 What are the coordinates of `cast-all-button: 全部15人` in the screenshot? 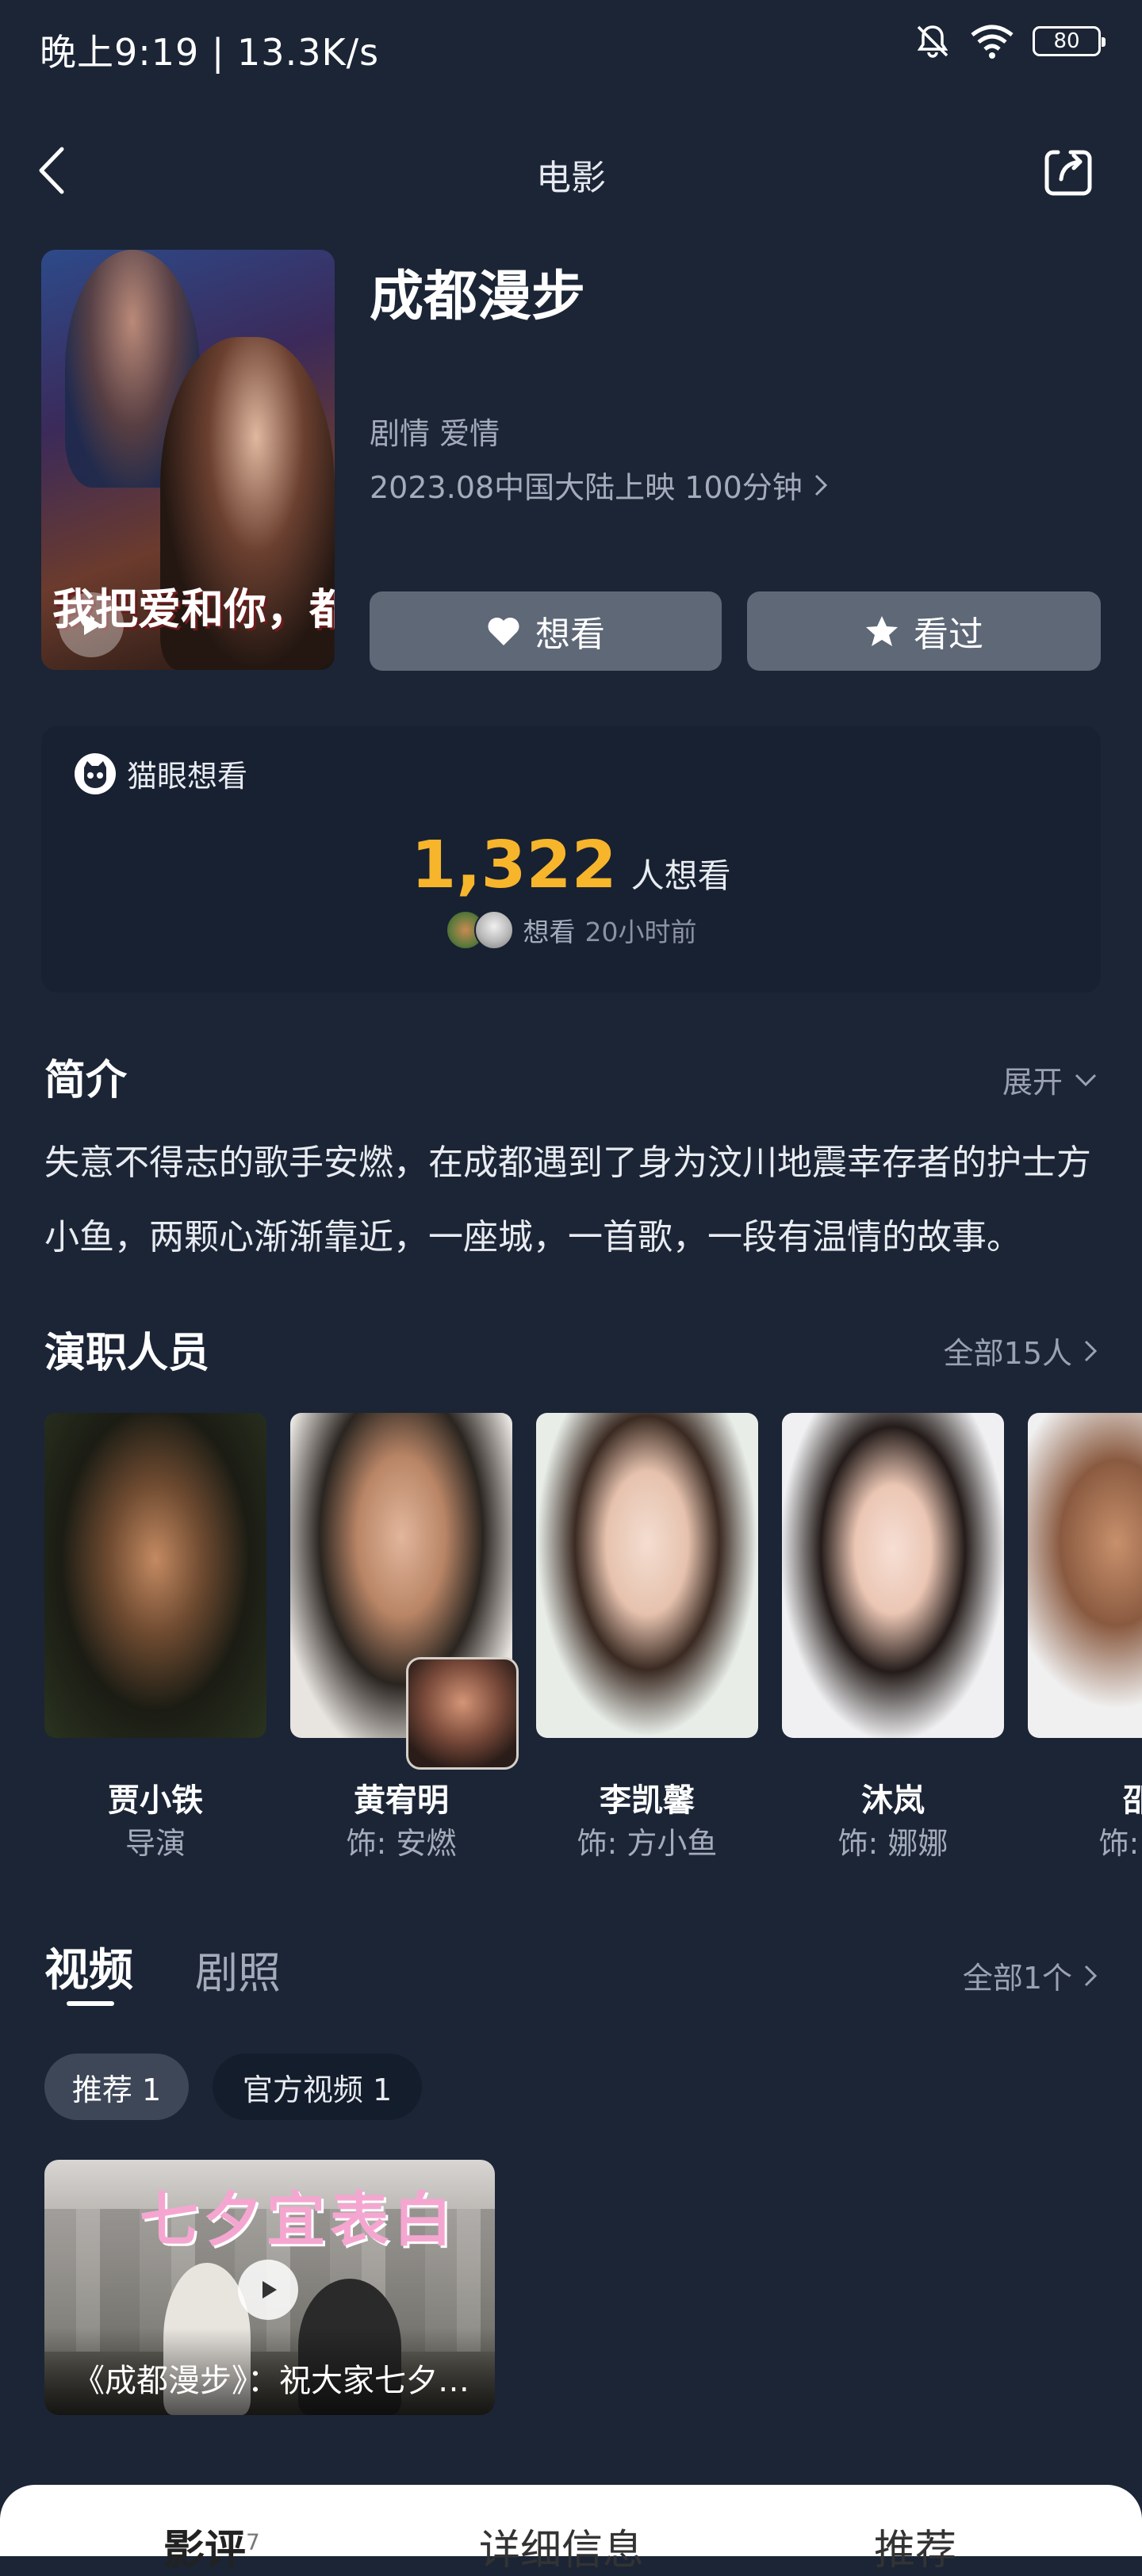 It's located at (1021, 1350).